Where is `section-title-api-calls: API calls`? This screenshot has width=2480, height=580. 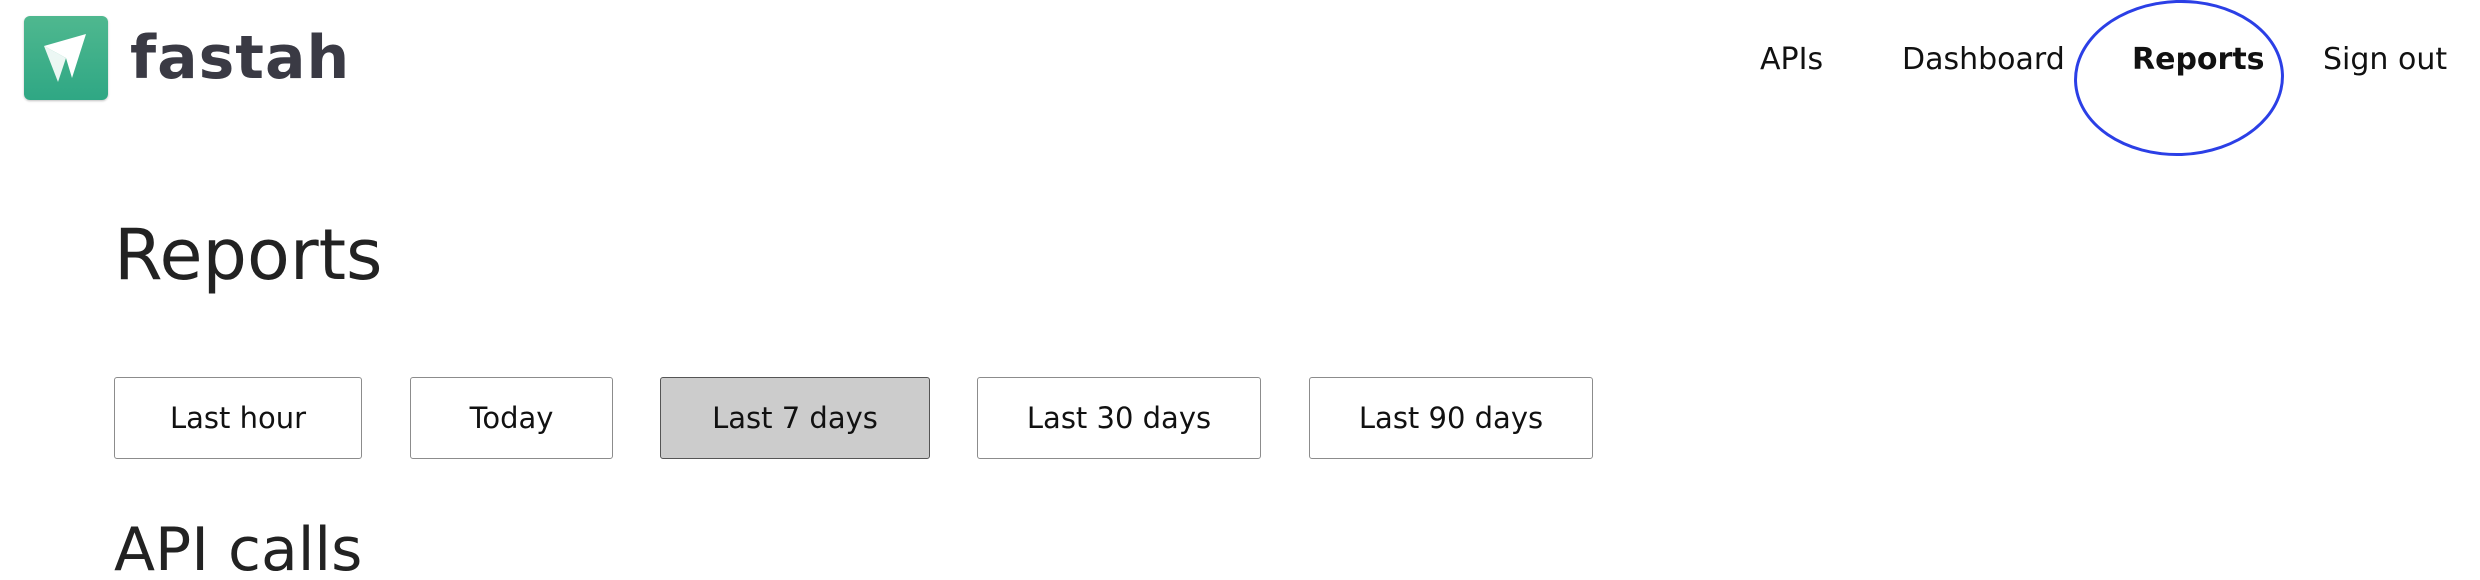
section-title-api-calls: API calls is located at coordinates (238, 547).